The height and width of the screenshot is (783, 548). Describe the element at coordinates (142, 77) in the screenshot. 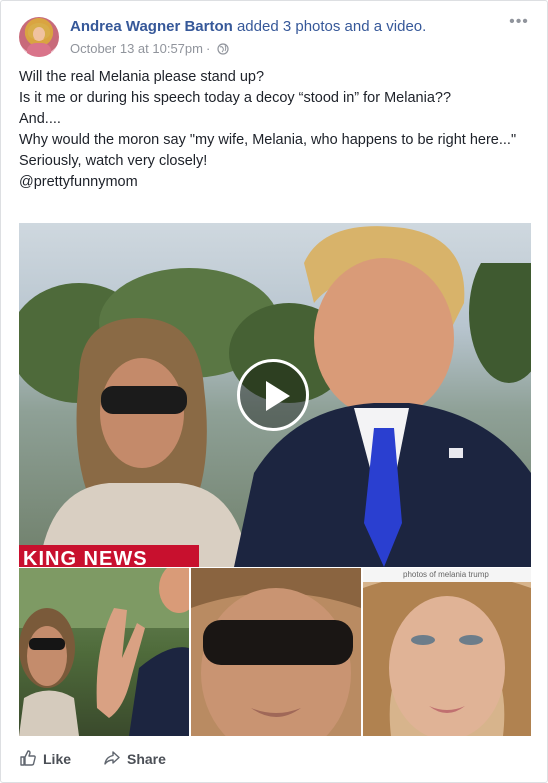

I see `post-text-line: Will the real Melania please stand up?` at that location.